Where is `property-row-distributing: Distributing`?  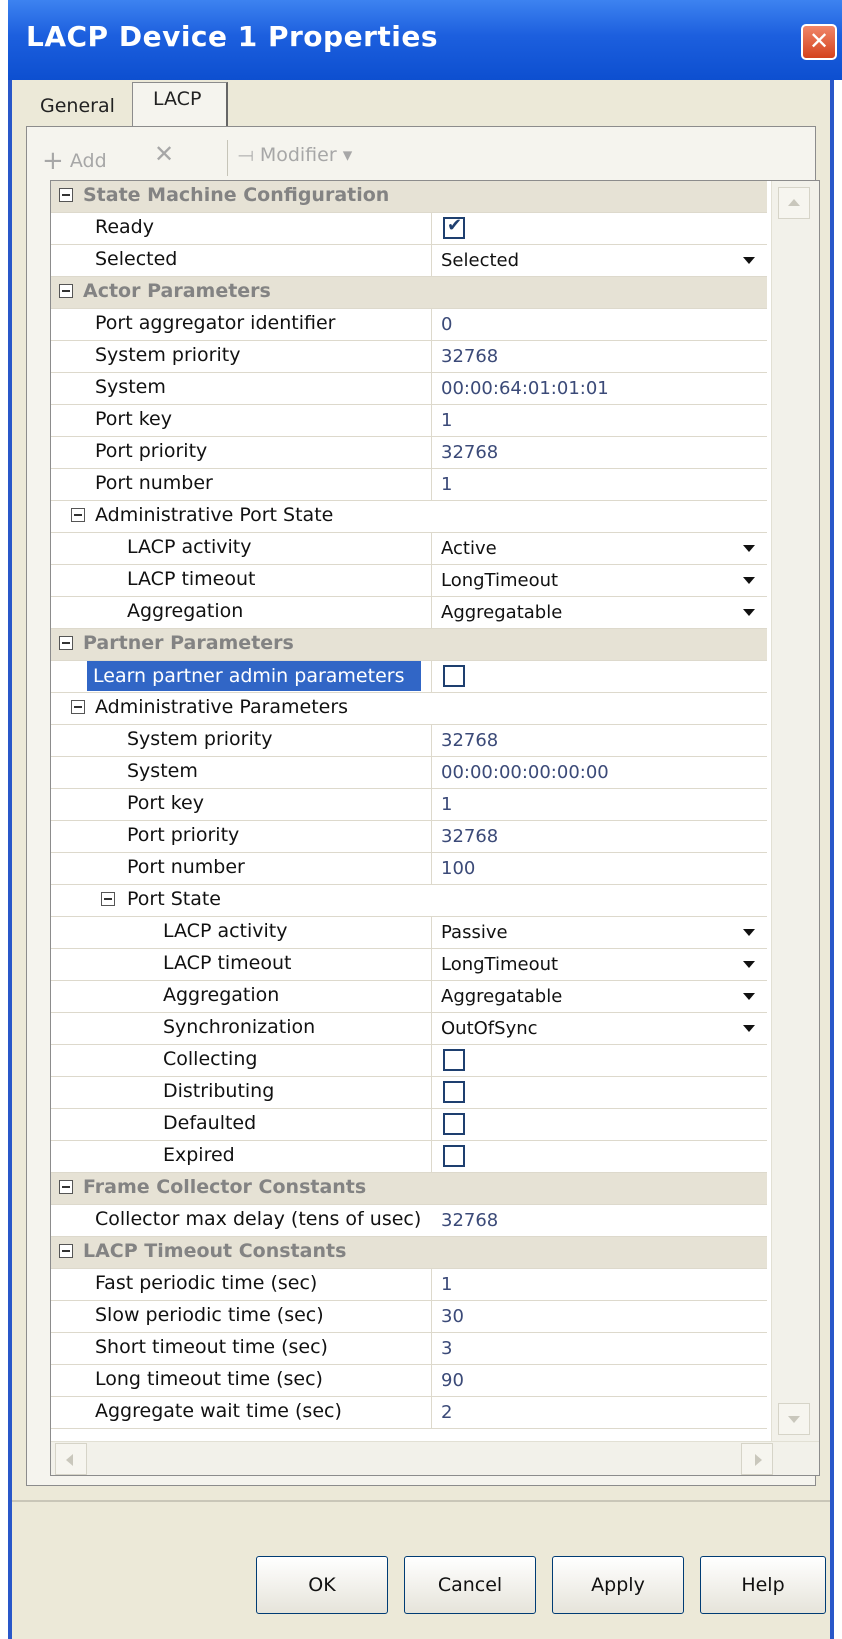
property-row-distributing: Distributing is located at coordinates (409, 1093).